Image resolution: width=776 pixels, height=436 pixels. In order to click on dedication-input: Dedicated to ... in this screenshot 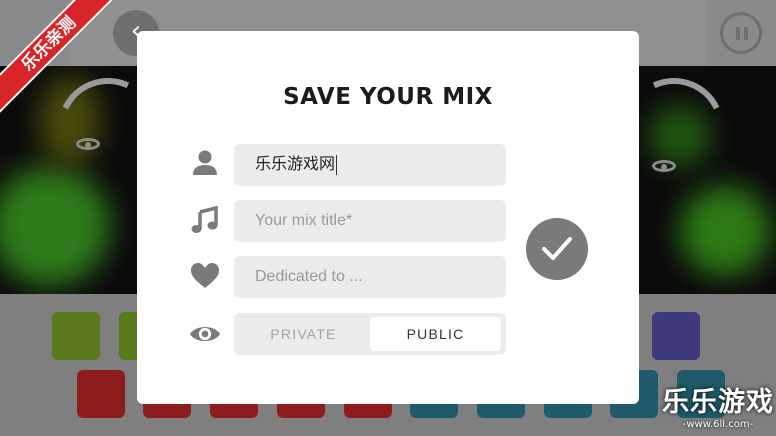, I will do `click(370, 277)`.